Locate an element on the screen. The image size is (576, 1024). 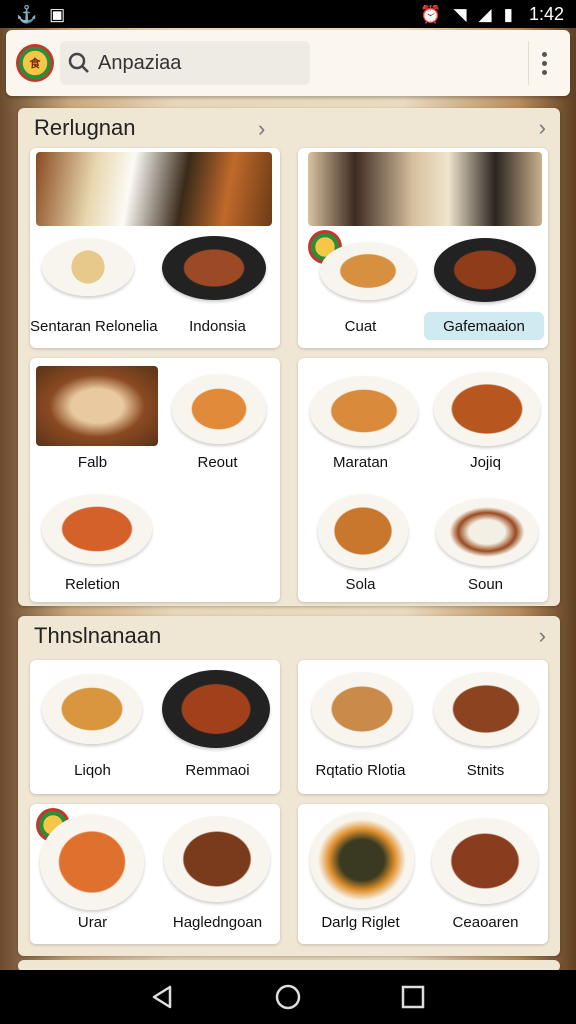
dish-label: Jojiq is located at coordinates (485, 462).